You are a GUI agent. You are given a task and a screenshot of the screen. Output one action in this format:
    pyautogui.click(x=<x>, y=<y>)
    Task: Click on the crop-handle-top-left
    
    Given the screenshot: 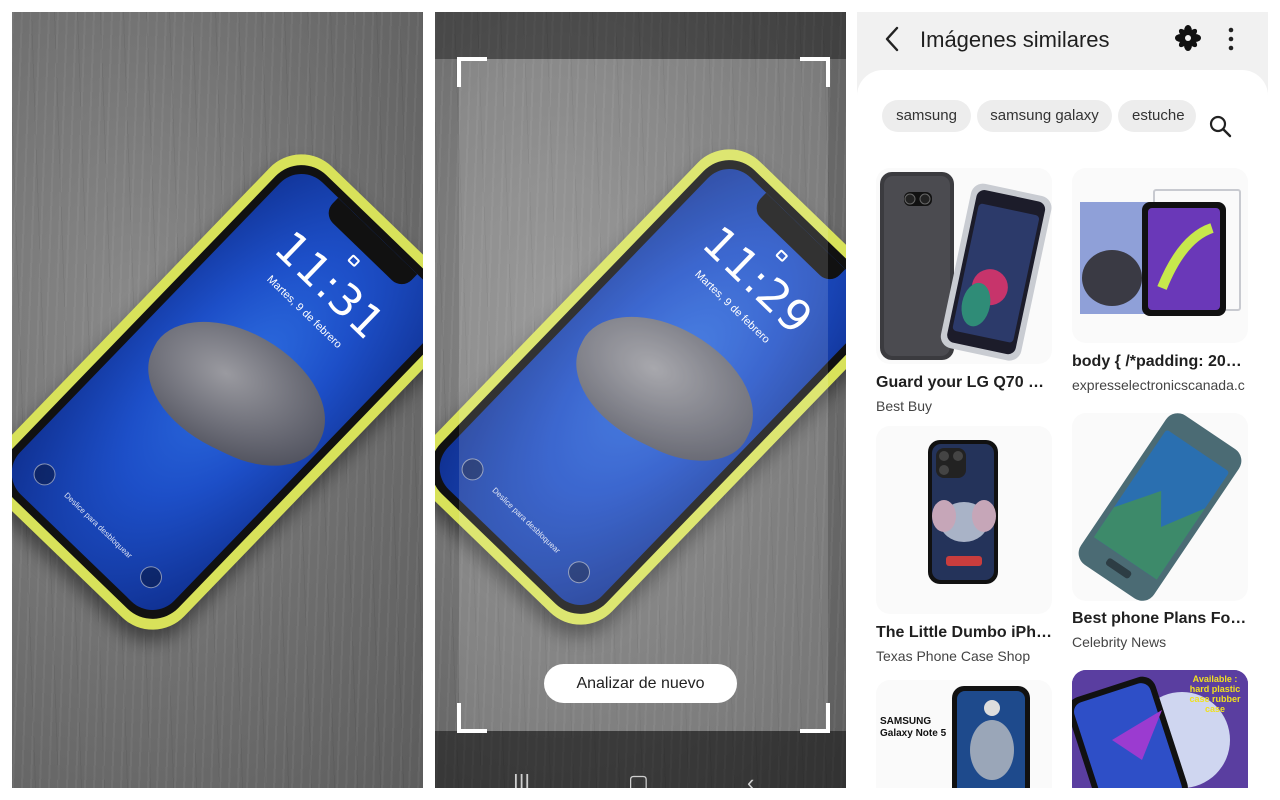 What is the action you would take?
    pyautogui.click(x=472, y=72)
    